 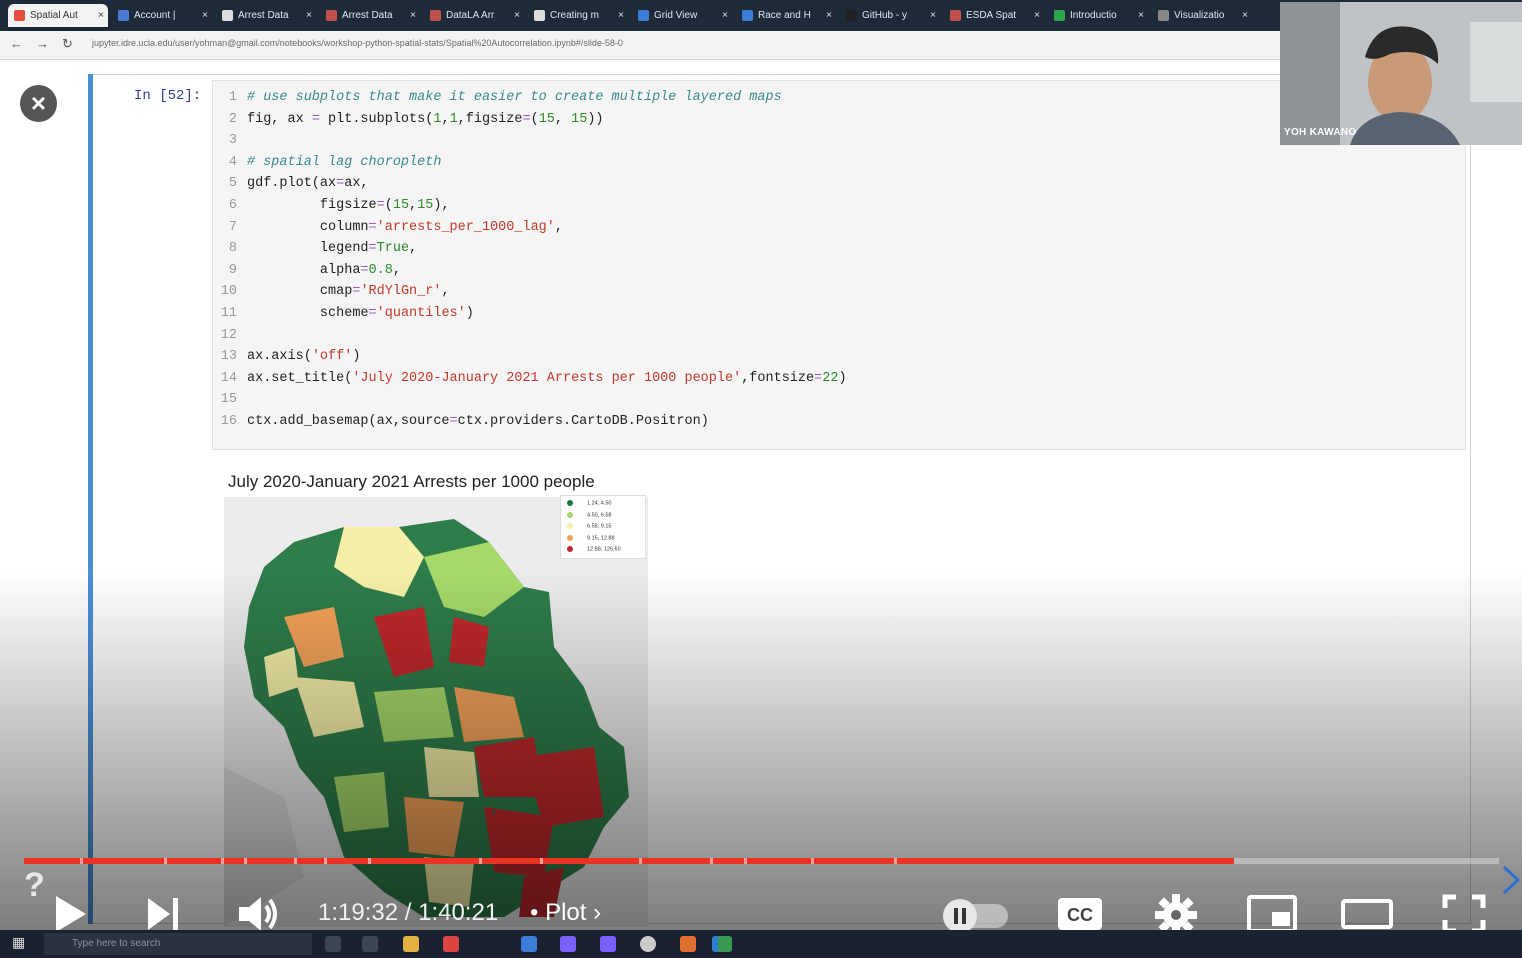 What do you see at coordinates (648, 944) in the screenshot?
I see `chrome-icon` at bounding box center [648, 944].